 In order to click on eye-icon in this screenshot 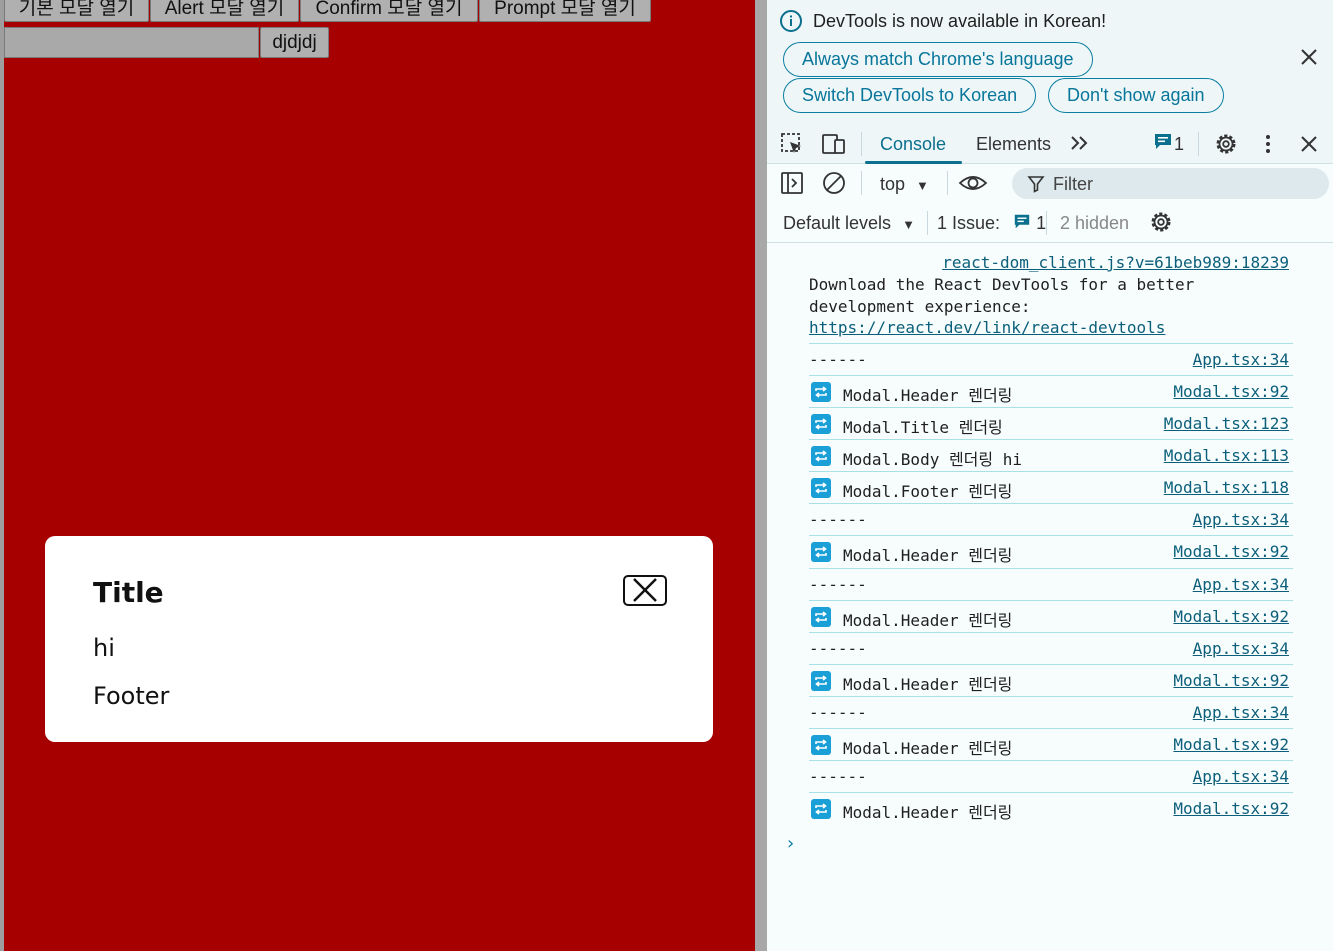, I will do `click(973, 183)`.